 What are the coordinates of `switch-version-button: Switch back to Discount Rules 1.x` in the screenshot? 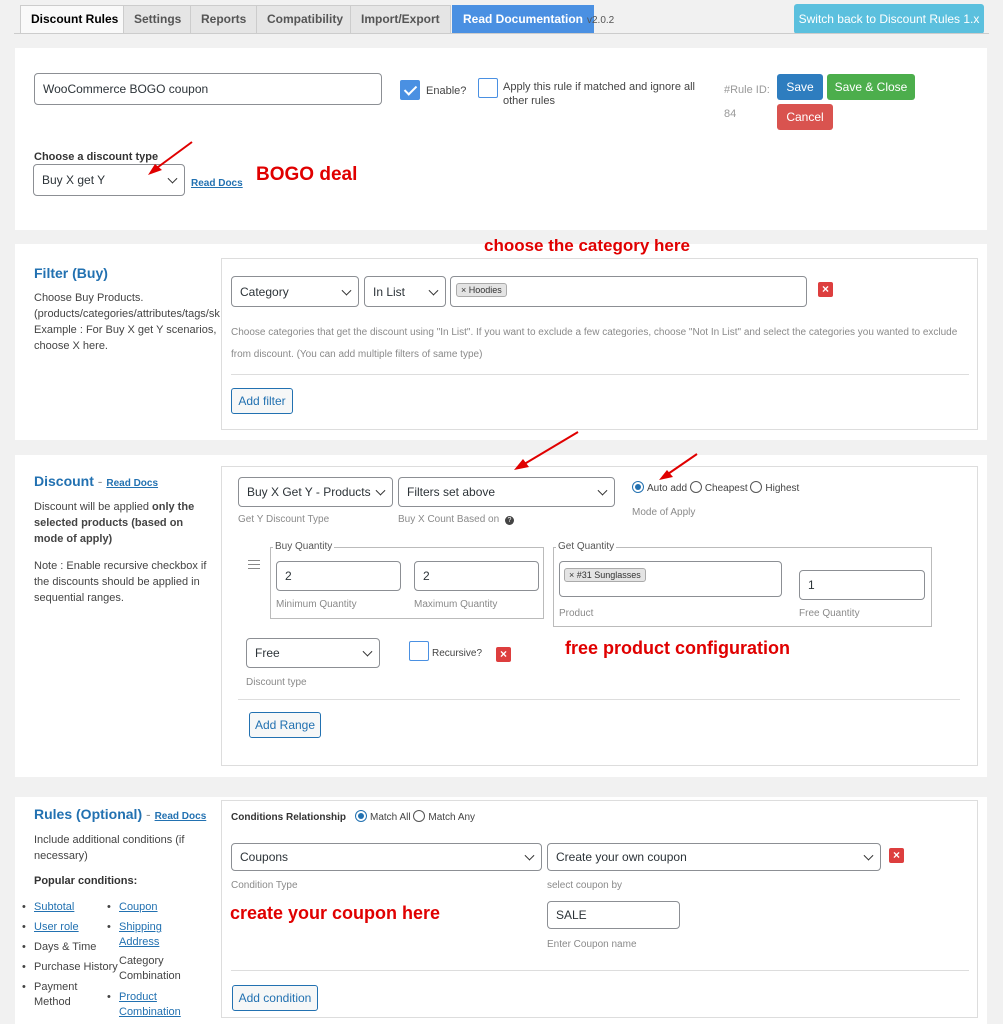 It's located at (889, 19).